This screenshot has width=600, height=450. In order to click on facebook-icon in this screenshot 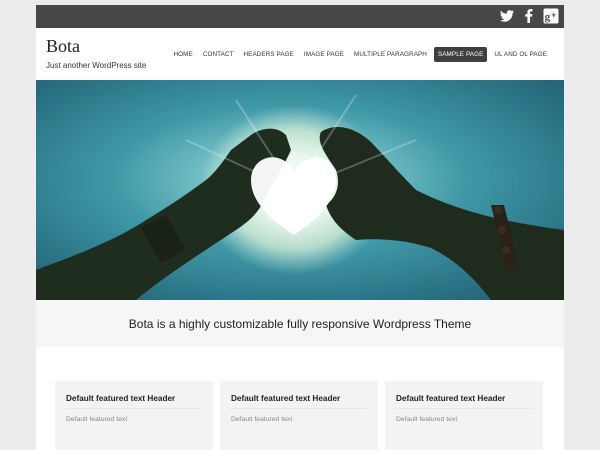, I will do `click(529, 16)`.